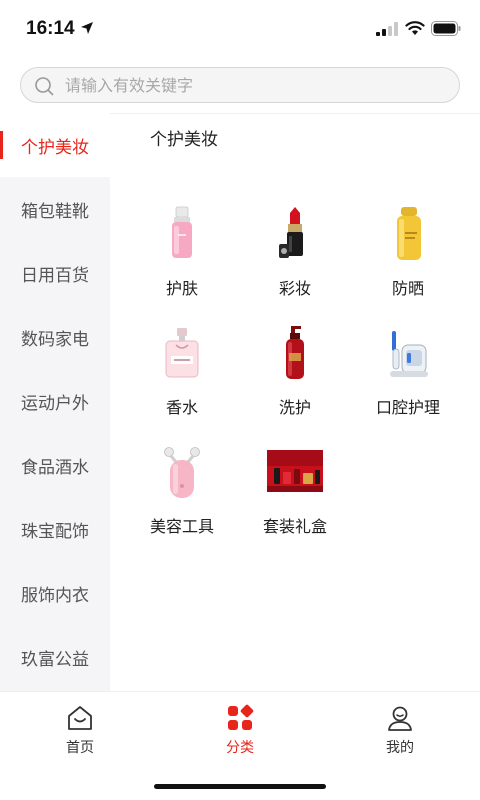 This screenshot has height=800, width=480. I want to click on red-shampoo-bottle-icon, so click(295, 352).